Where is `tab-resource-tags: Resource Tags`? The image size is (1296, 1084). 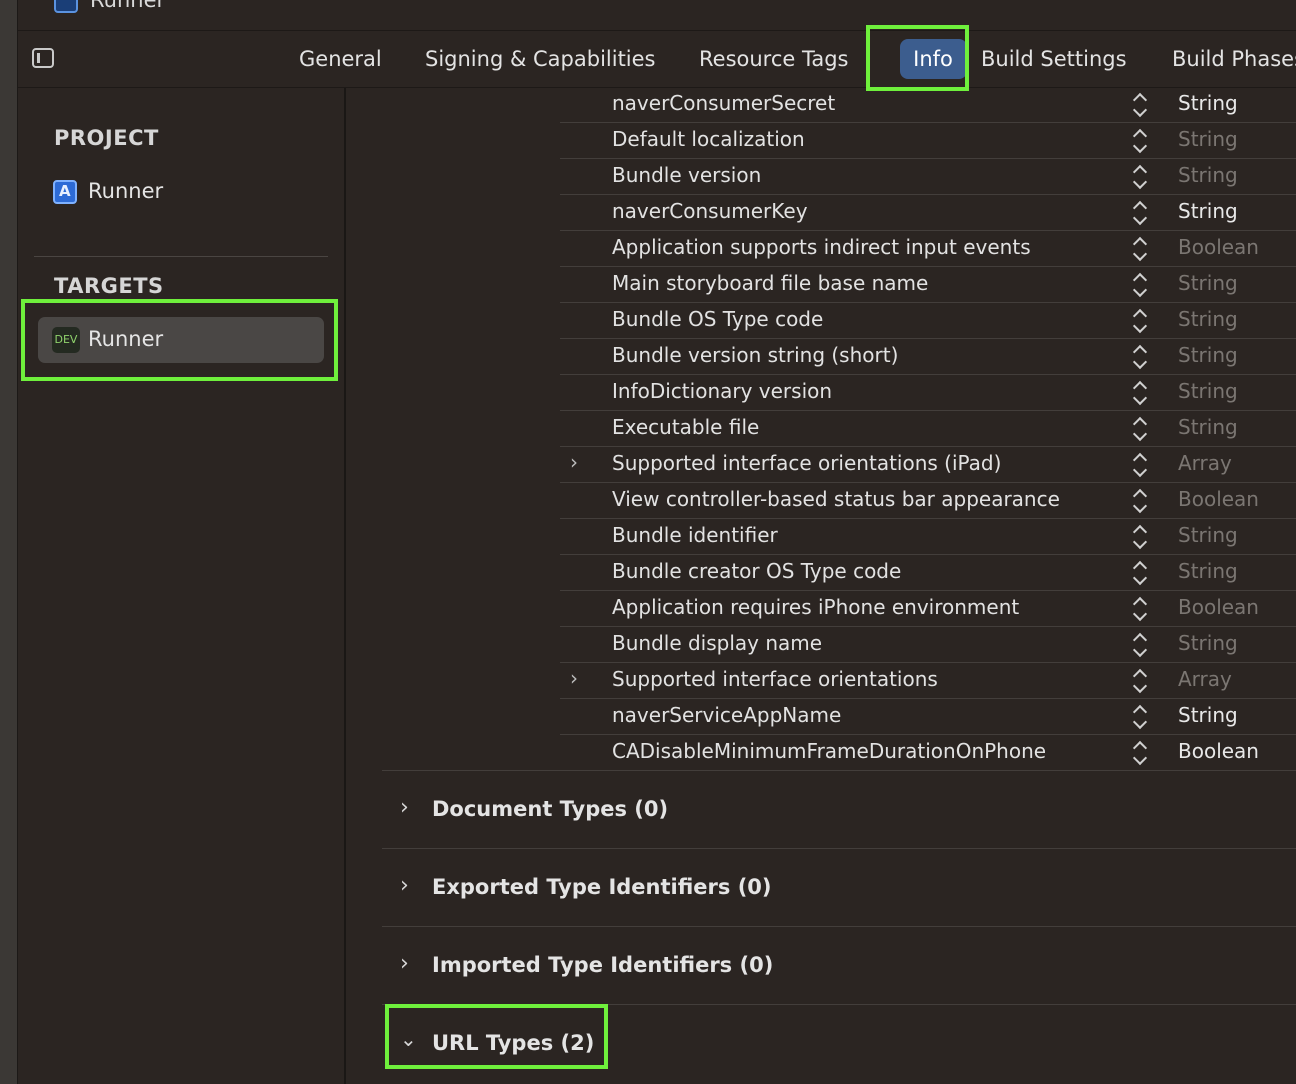 tab-resource-tags: Resource Tags is located at coordinates (773, 59).